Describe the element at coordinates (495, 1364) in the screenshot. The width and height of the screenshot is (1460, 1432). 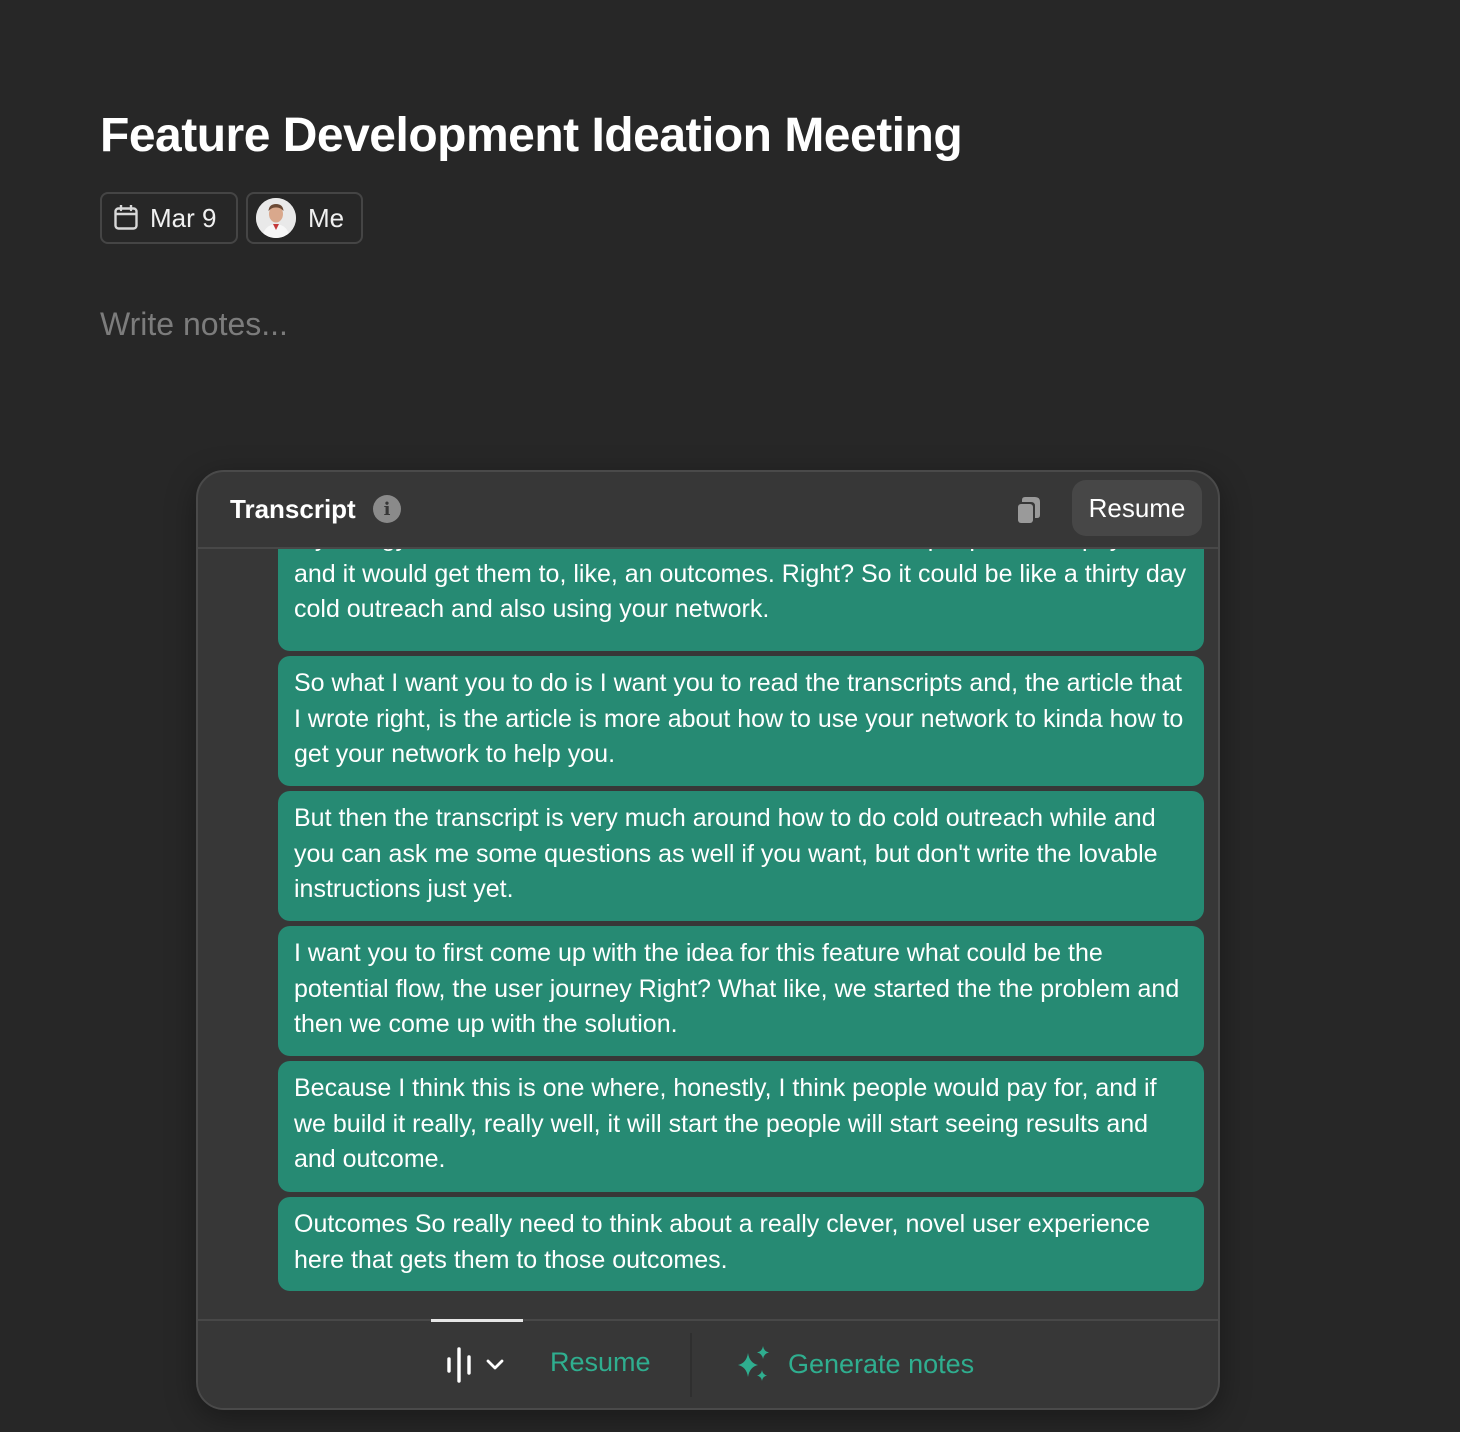
I see `chevron-down-icon` at that location.